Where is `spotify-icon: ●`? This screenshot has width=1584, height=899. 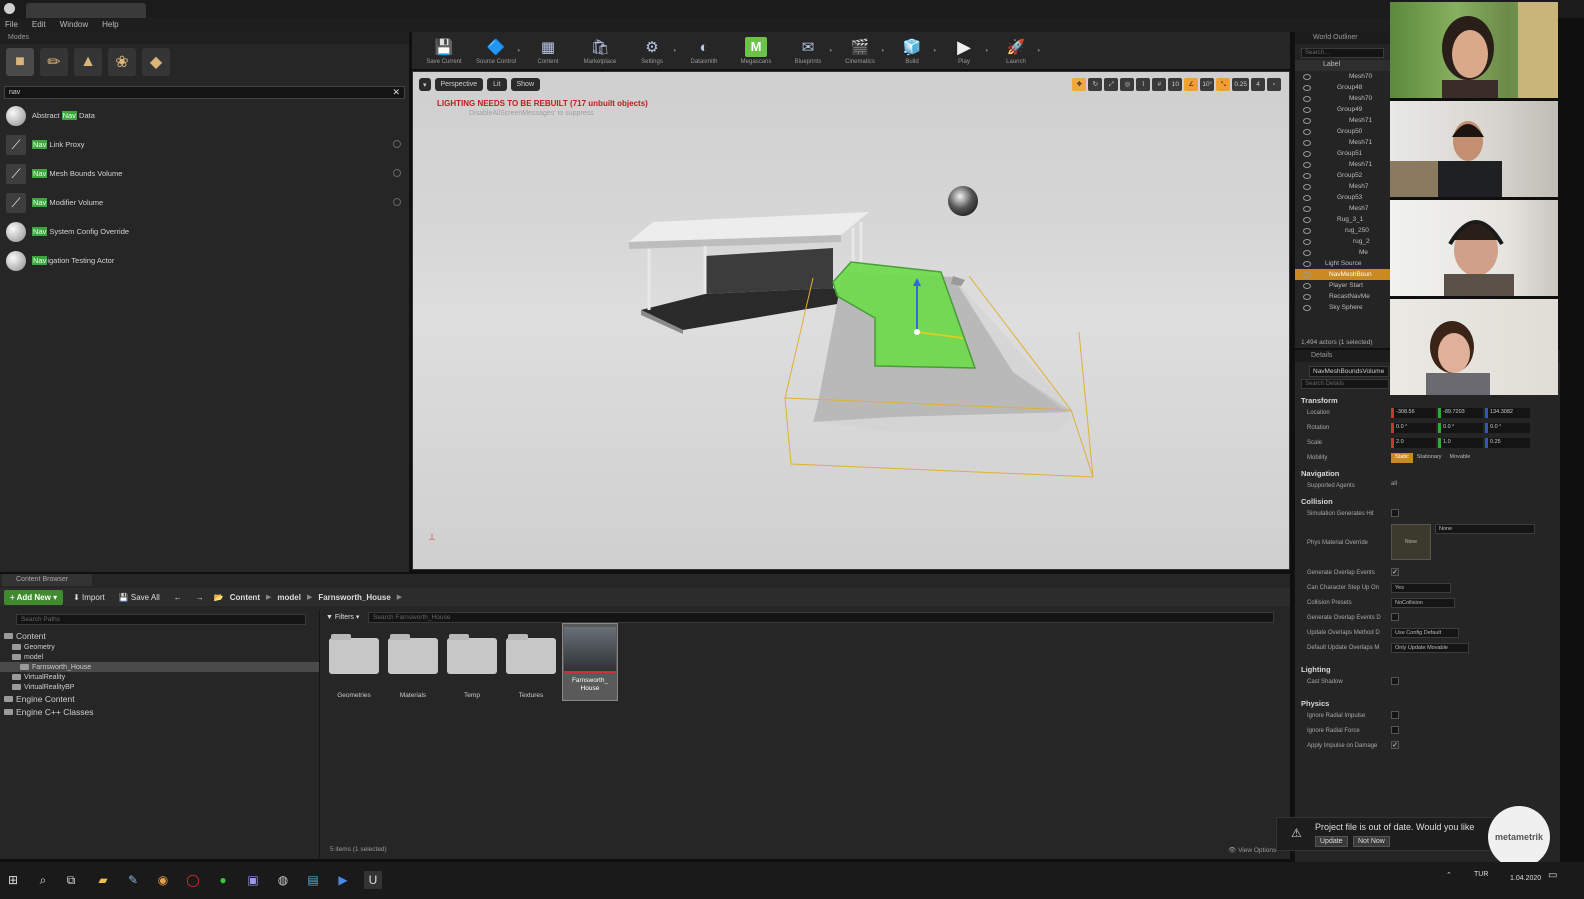
spotify-icon: ● is located at coordinates (223, 880).